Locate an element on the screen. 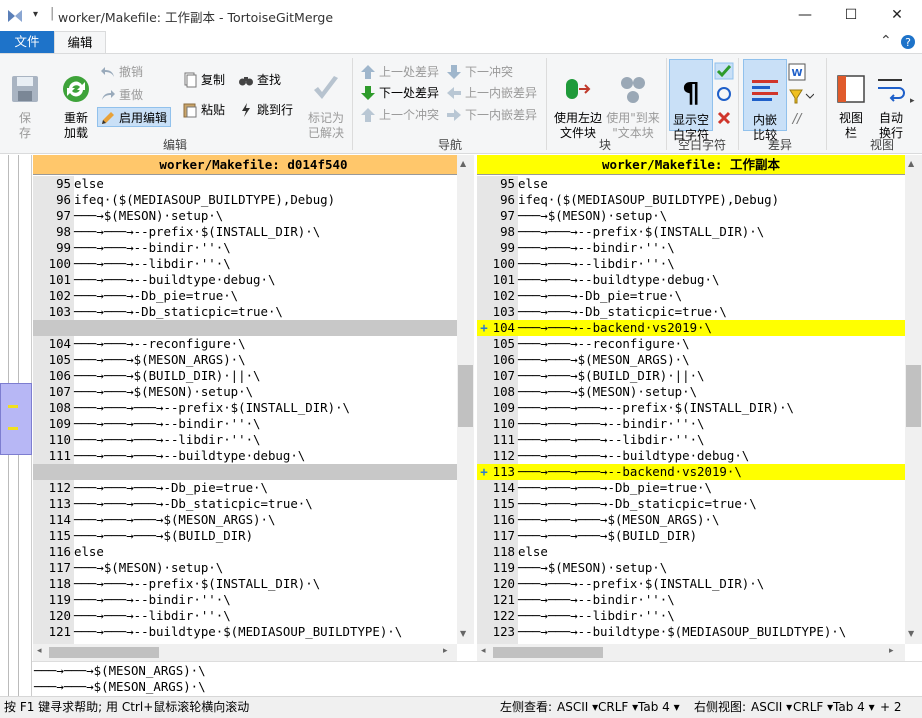 The height and width of the screenshot is (718, 922). next-inline-diff-button: 下一内嵌差异 is located at coordinates (490, 115).